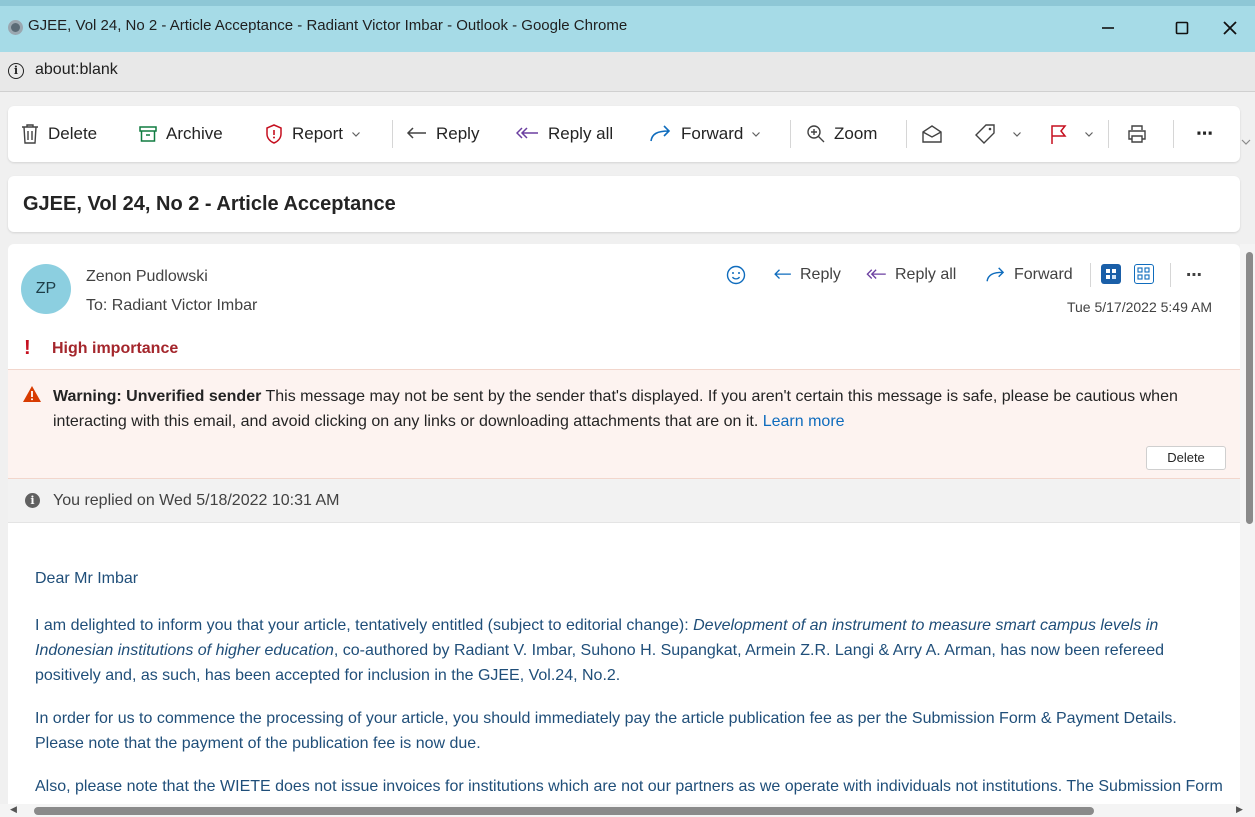 The height and width of the screenshot is (817, 1255). What do you see at coordinates (1137, 134) in the screenshot?
I see `print-icon` at bounding box center [1137, 134].